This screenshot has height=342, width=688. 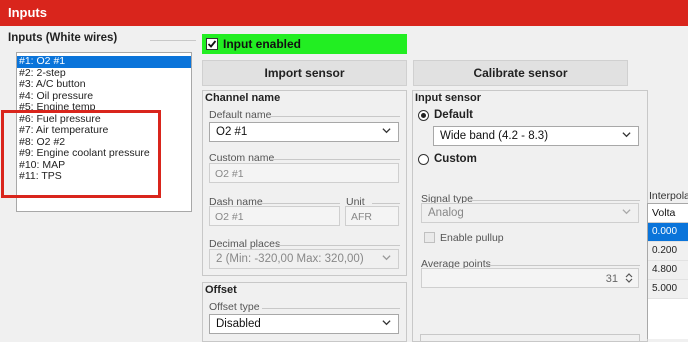 What do you see at coordinates (300, 203) in the screenshot?
I see `dash-name-divider` at bounding box center [300, 203].